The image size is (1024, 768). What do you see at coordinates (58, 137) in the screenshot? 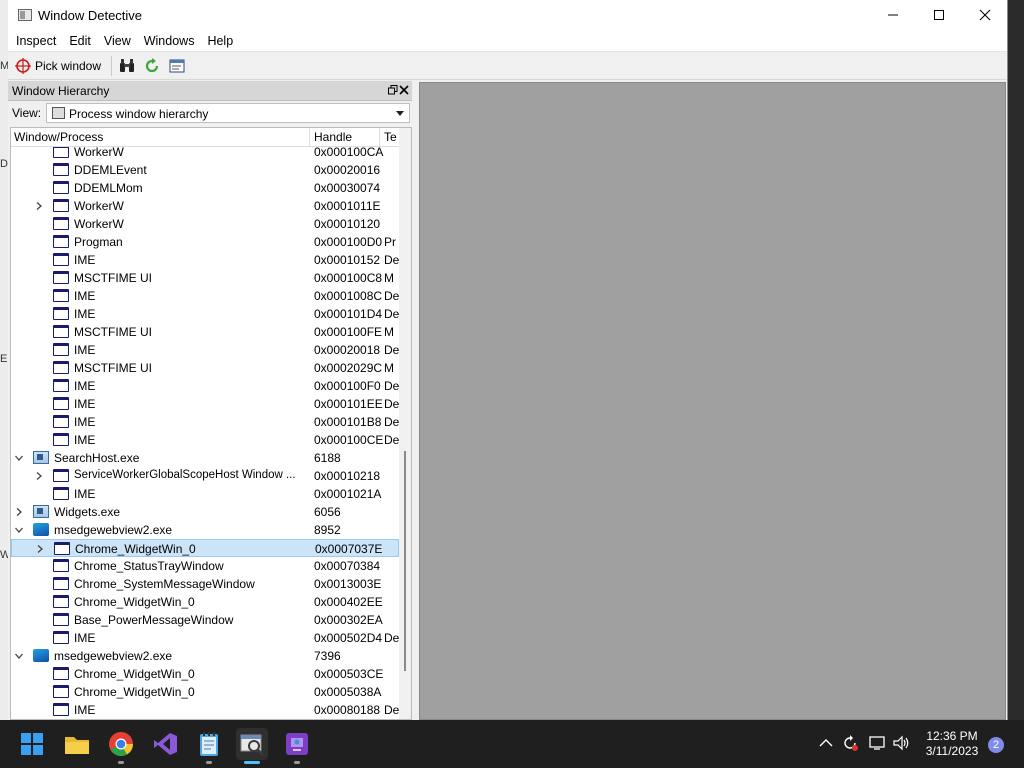
I see `column-header-window-process: Window/Process` at bounding box center [58, 137].